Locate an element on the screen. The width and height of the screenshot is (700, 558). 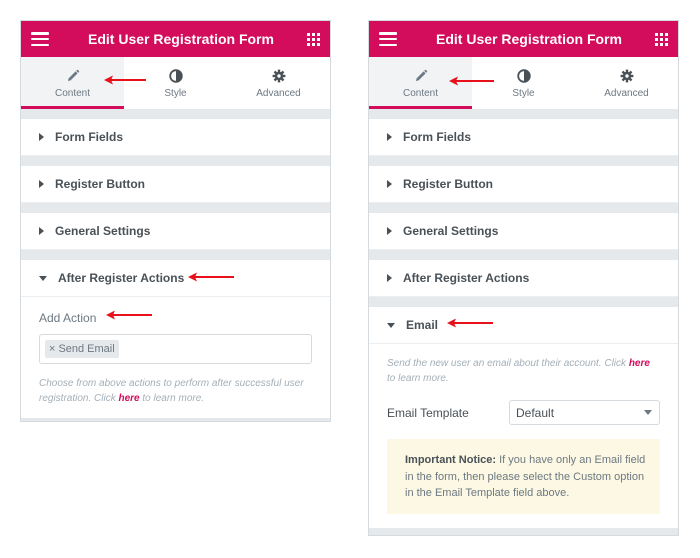
email-template-label: Email Template is located at coordinates (428, 412).